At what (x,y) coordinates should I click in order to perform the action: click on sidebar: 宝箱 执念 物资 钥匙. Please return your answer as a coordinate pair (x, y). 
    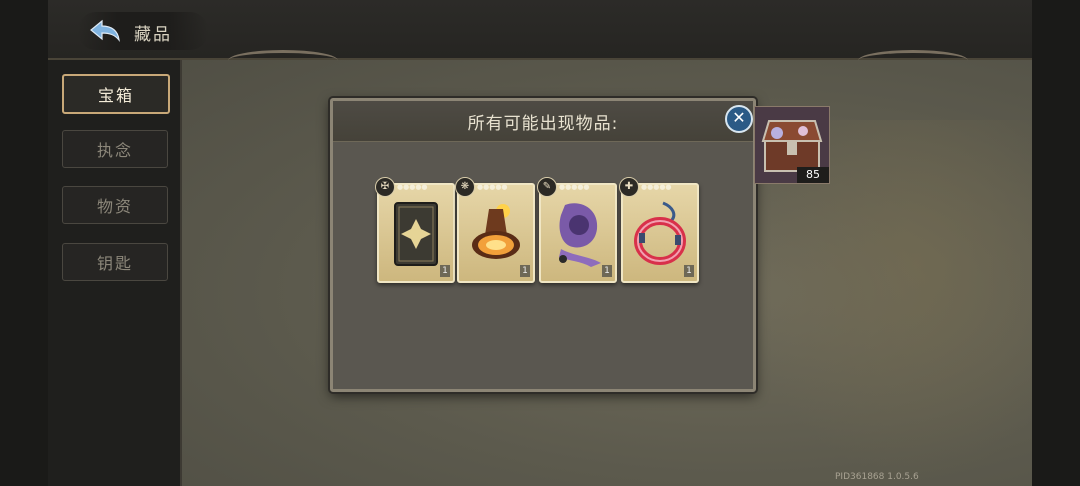
    Looking at the image, I should click on (115, 273).